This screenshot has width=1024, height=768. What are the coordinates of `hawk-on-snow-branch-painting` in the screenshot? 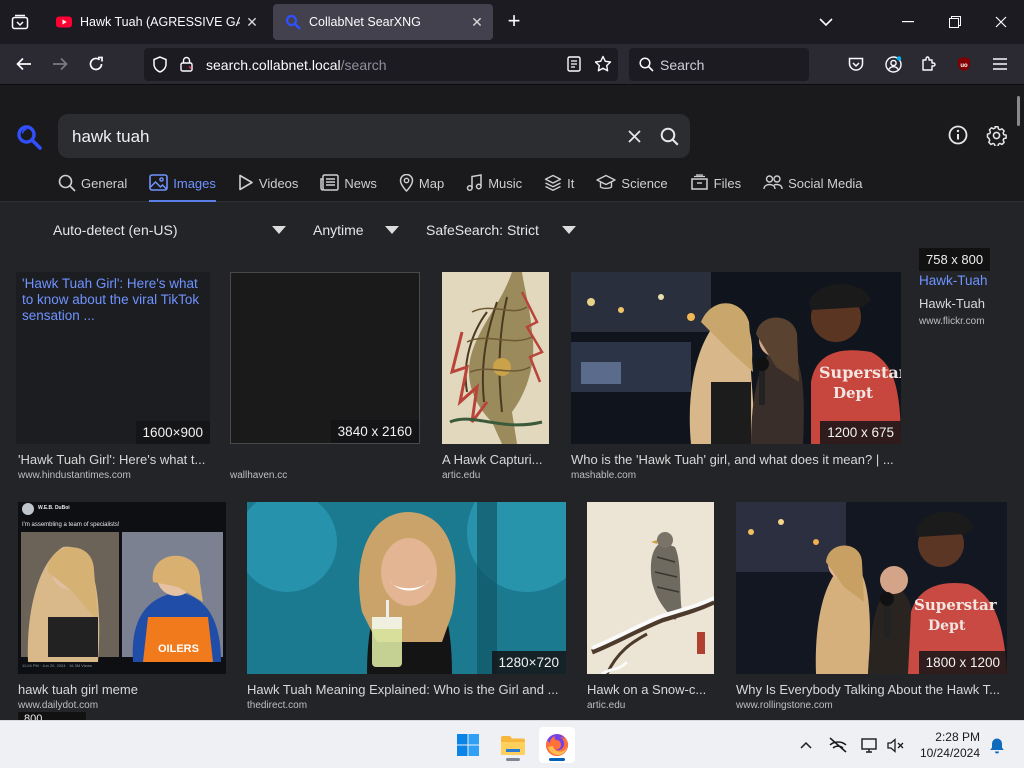 It's located at (650, 588).